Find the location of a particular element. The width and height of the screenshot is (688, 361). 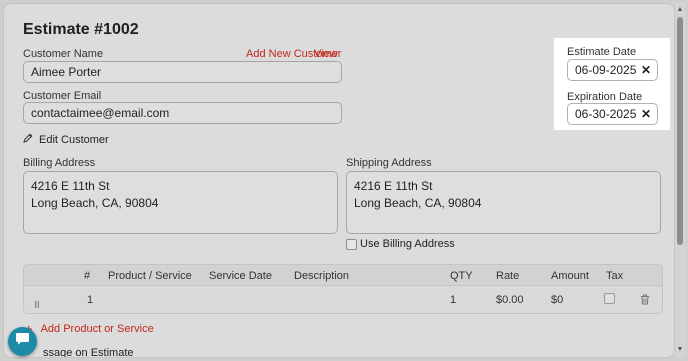

shipping-address-field: 4216 E 11th St Long Beach, CA, 90804 is located at coordinates (503, 202).